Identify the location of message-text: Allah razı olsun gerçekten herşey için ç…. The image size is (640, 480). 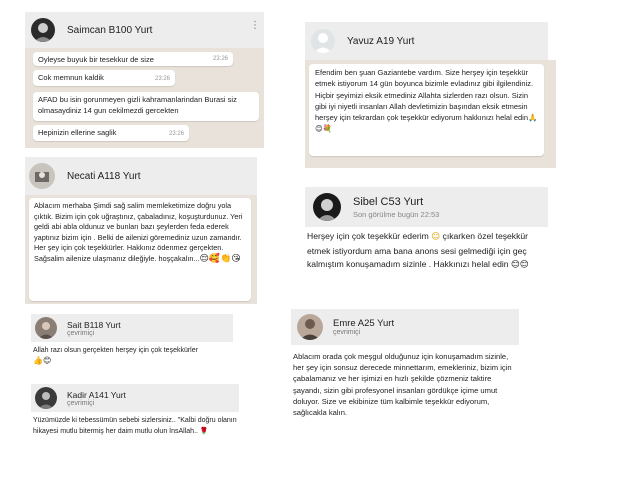
(115, 350).